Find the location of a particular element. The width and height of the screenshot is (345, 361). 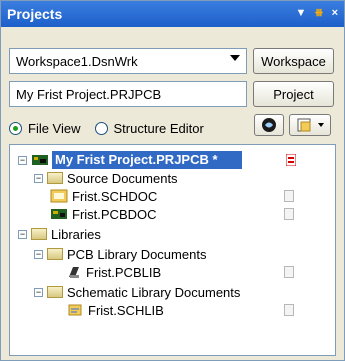

tree-item-root: − My Frist Project.PRJPCB * is located at coordinates (130, 160).